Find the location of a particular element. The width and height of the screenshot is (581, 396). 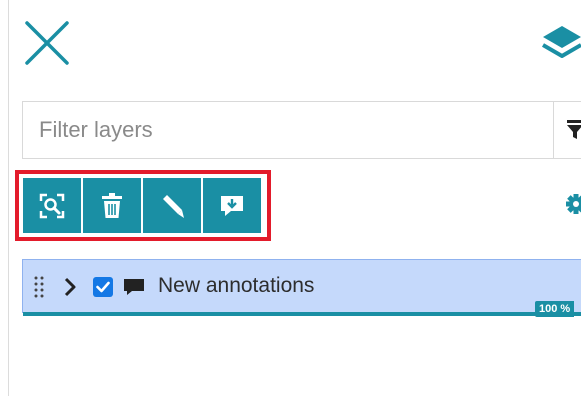

layer-item: New annotations is located at coordinates (301, 287).